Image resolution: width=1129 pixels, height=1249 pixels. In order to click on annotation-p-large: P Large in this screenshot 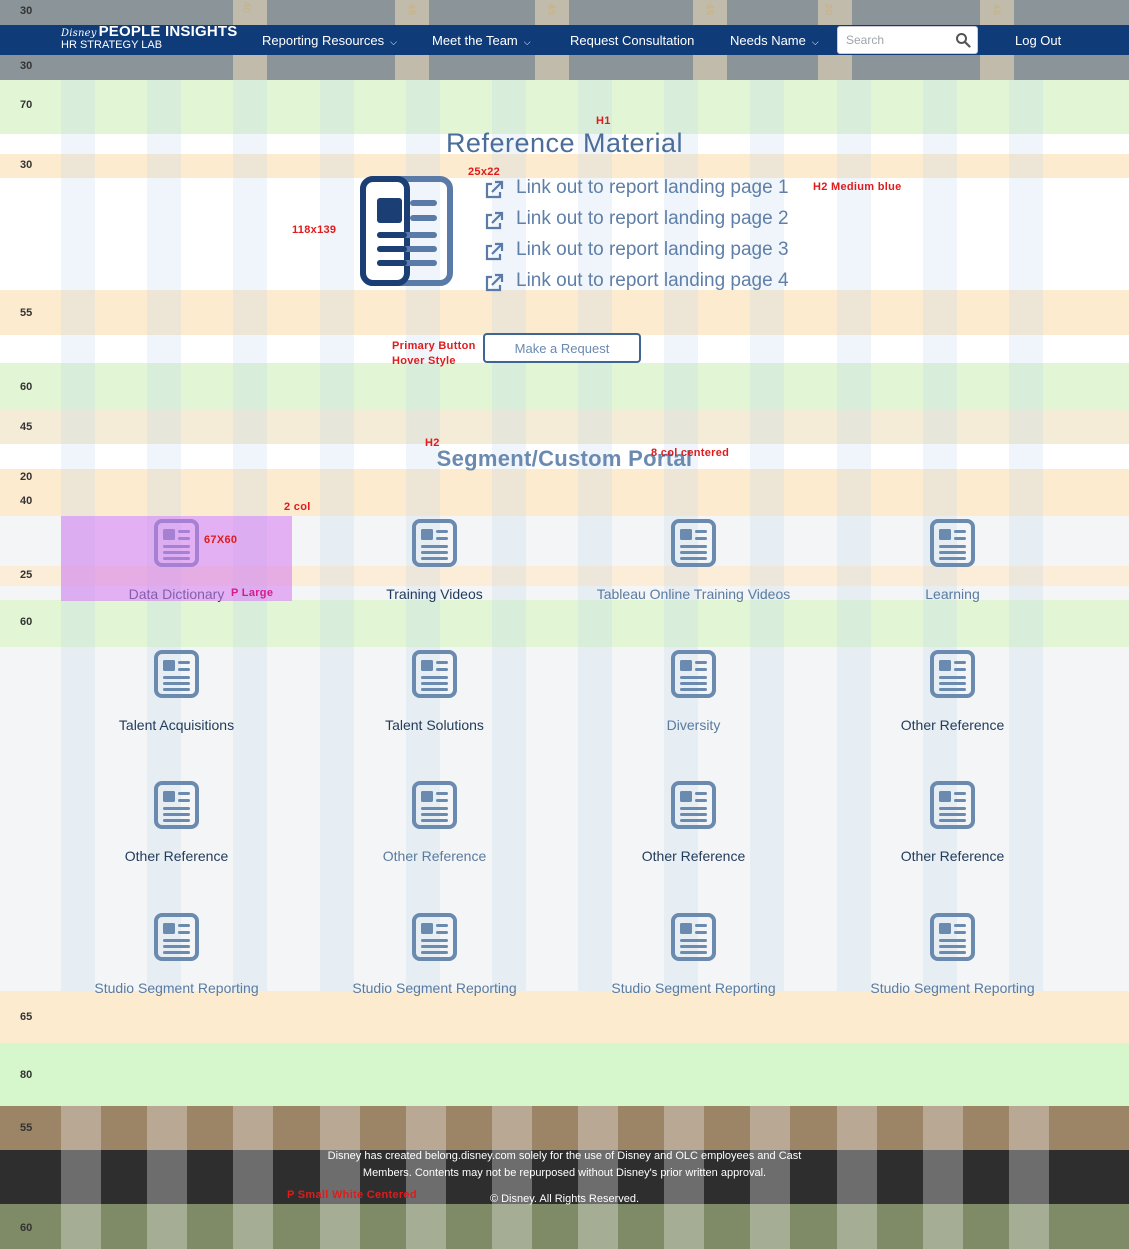, I will do `click(252, 593)`.